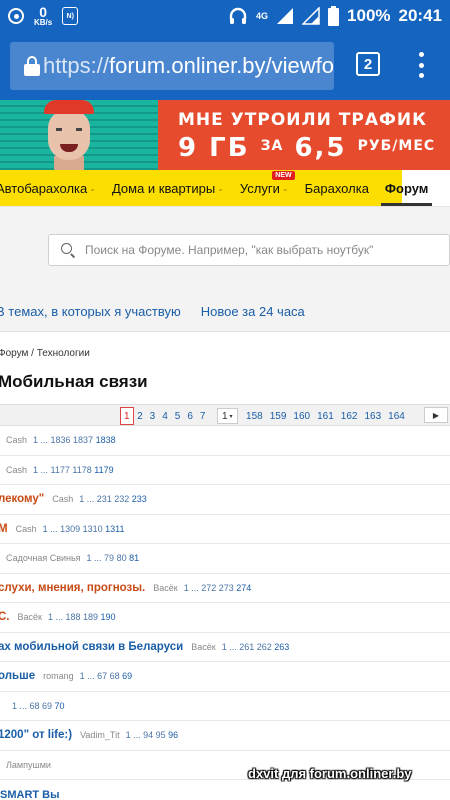 The height and width of the screenshot is (800, 450). Describe the element at coordinates (165, 416) in the screenshot. I see `page-link: 4` at that location.